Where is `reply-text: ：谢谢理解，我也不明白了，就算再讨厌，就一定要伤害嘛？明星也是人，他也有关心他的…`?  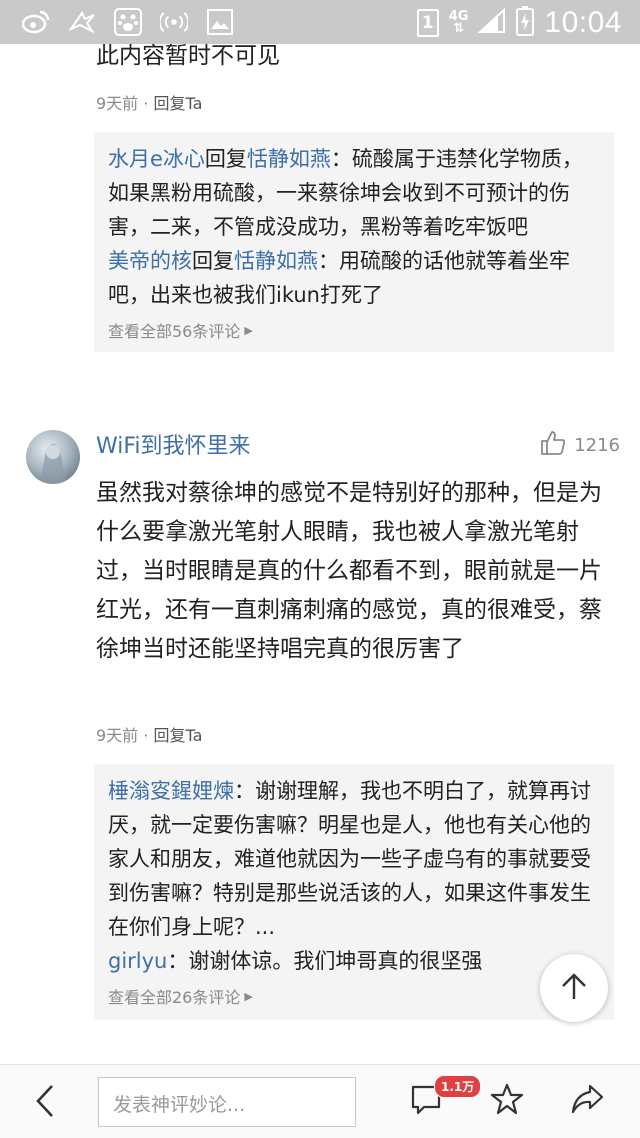 reply-text: ：谢谢理解，我也不明白了，就算再讨厌，就一定要伤害嘛？明星也是人，他也有关心他的… is located at coordinates (349, 859).